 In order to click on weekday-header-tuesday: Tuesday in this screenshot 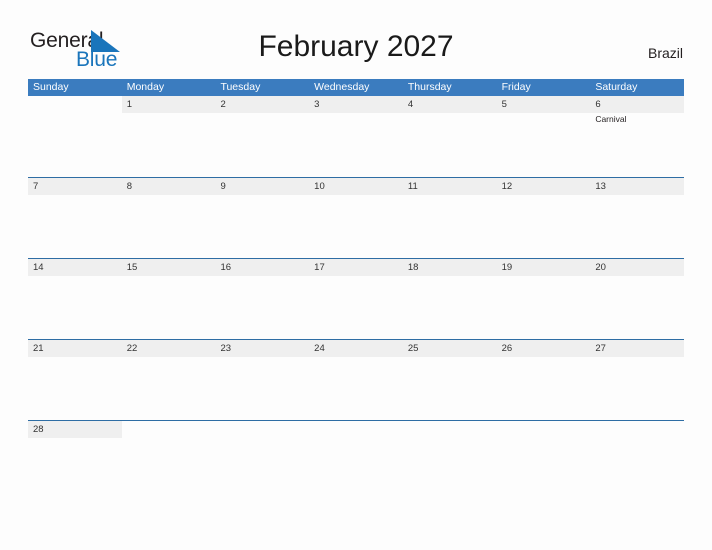, I will do `click(240, 87)`.